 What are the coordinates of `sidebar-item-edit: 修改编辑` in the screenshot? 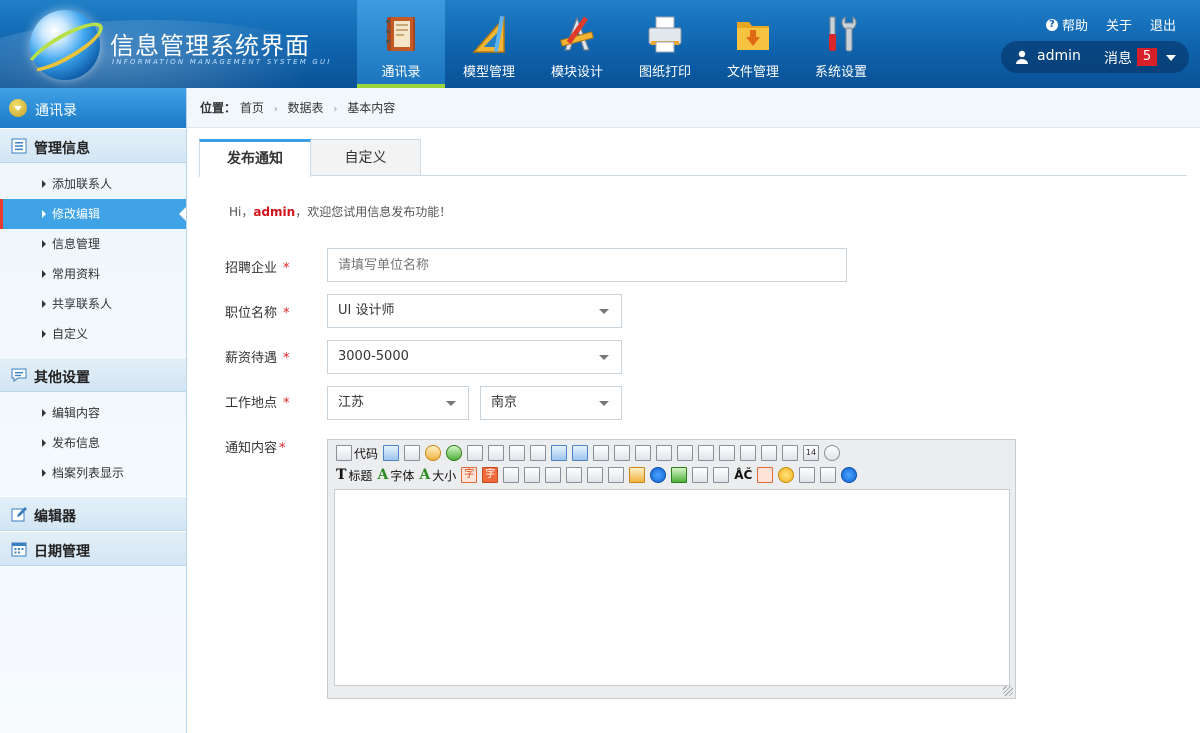 It's located at (93, 214).